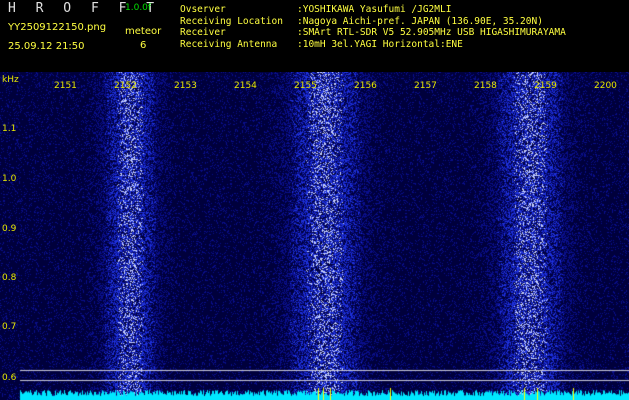 The width and height of the screenshot is (629, 400). What do you see at coordinates (9, 378) in the screenshot?
I see `y-tick-label: 0.6` at bounding box center [9, 378].